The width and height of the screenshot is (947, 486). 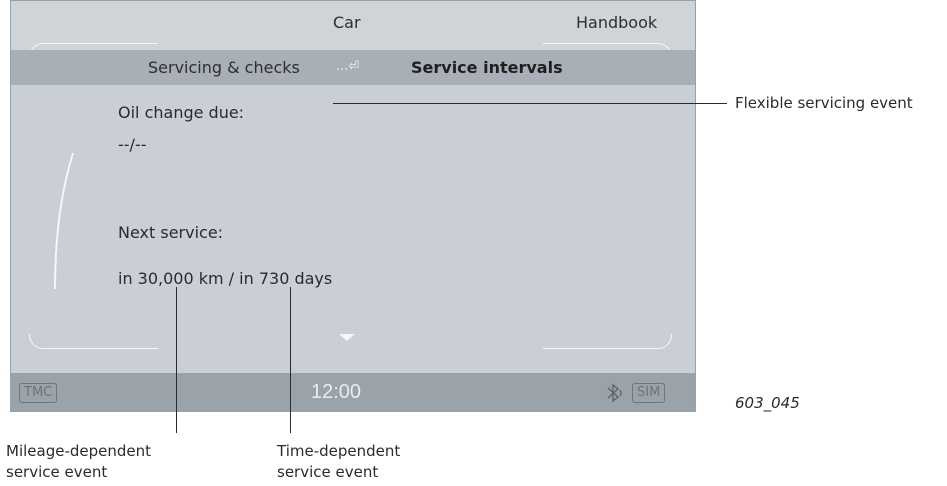 I want to click on callout-mileage-line2: service event, so click(x=57, y=472).